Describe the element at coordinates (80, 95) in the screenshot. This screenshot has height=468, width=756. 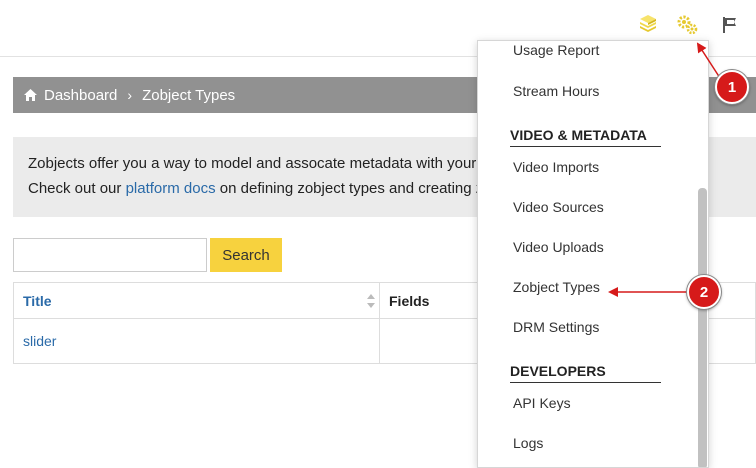
I see `breadcrumb-dashboard-link: Dashboard` at that location.